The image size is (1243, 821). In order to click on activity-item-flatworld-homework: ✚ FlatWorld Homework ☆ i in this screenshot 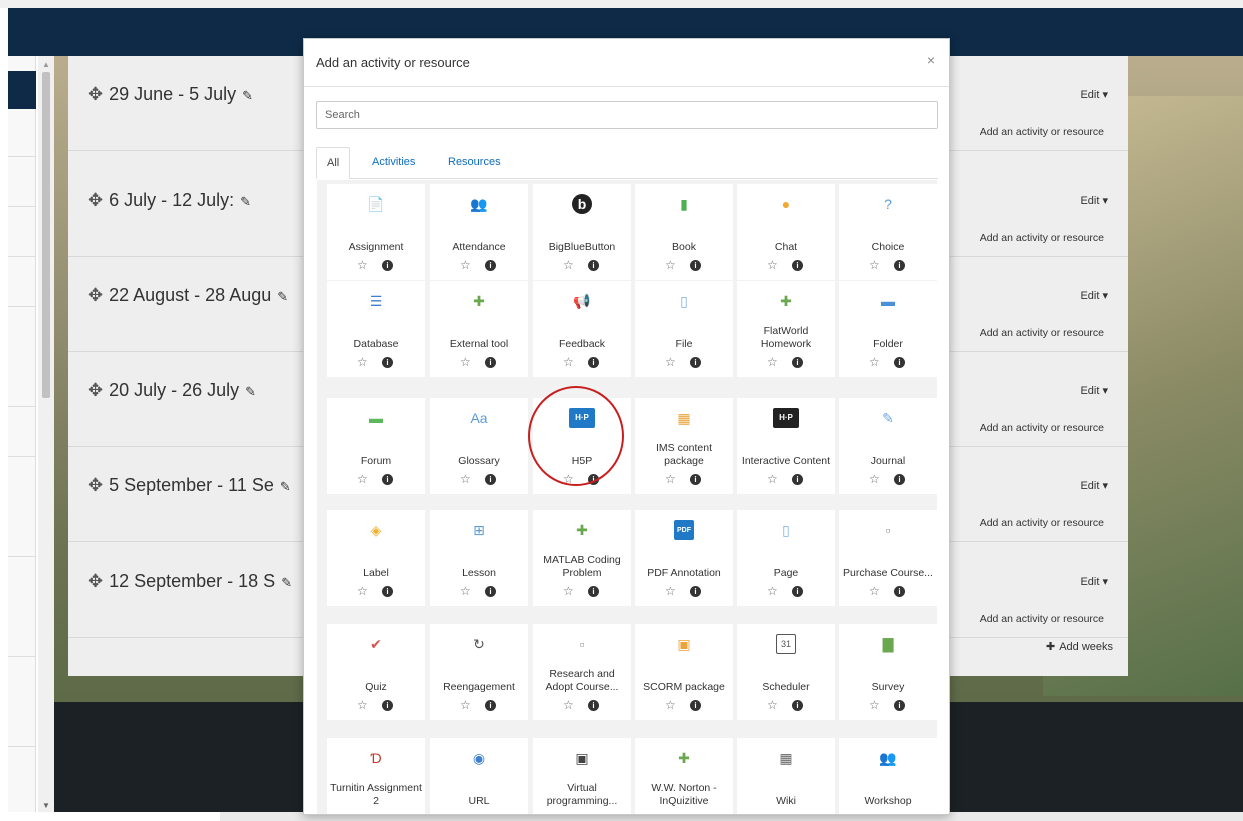, I will do `click(786, 329)`.